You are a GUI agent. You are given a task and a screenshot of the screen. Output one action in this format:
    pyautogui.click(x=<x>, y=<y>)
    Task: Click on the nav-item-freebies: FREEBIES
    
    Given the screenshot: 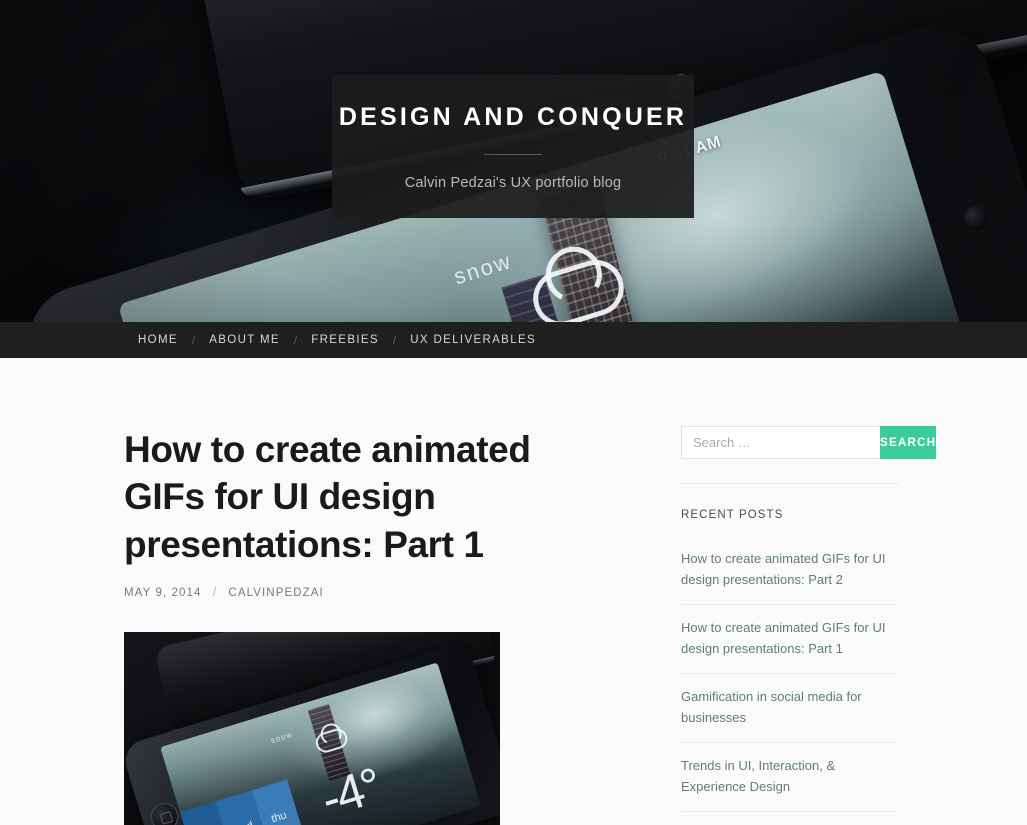 What is the action you would take?
    pyautogui.click(x=345, y=340)
    